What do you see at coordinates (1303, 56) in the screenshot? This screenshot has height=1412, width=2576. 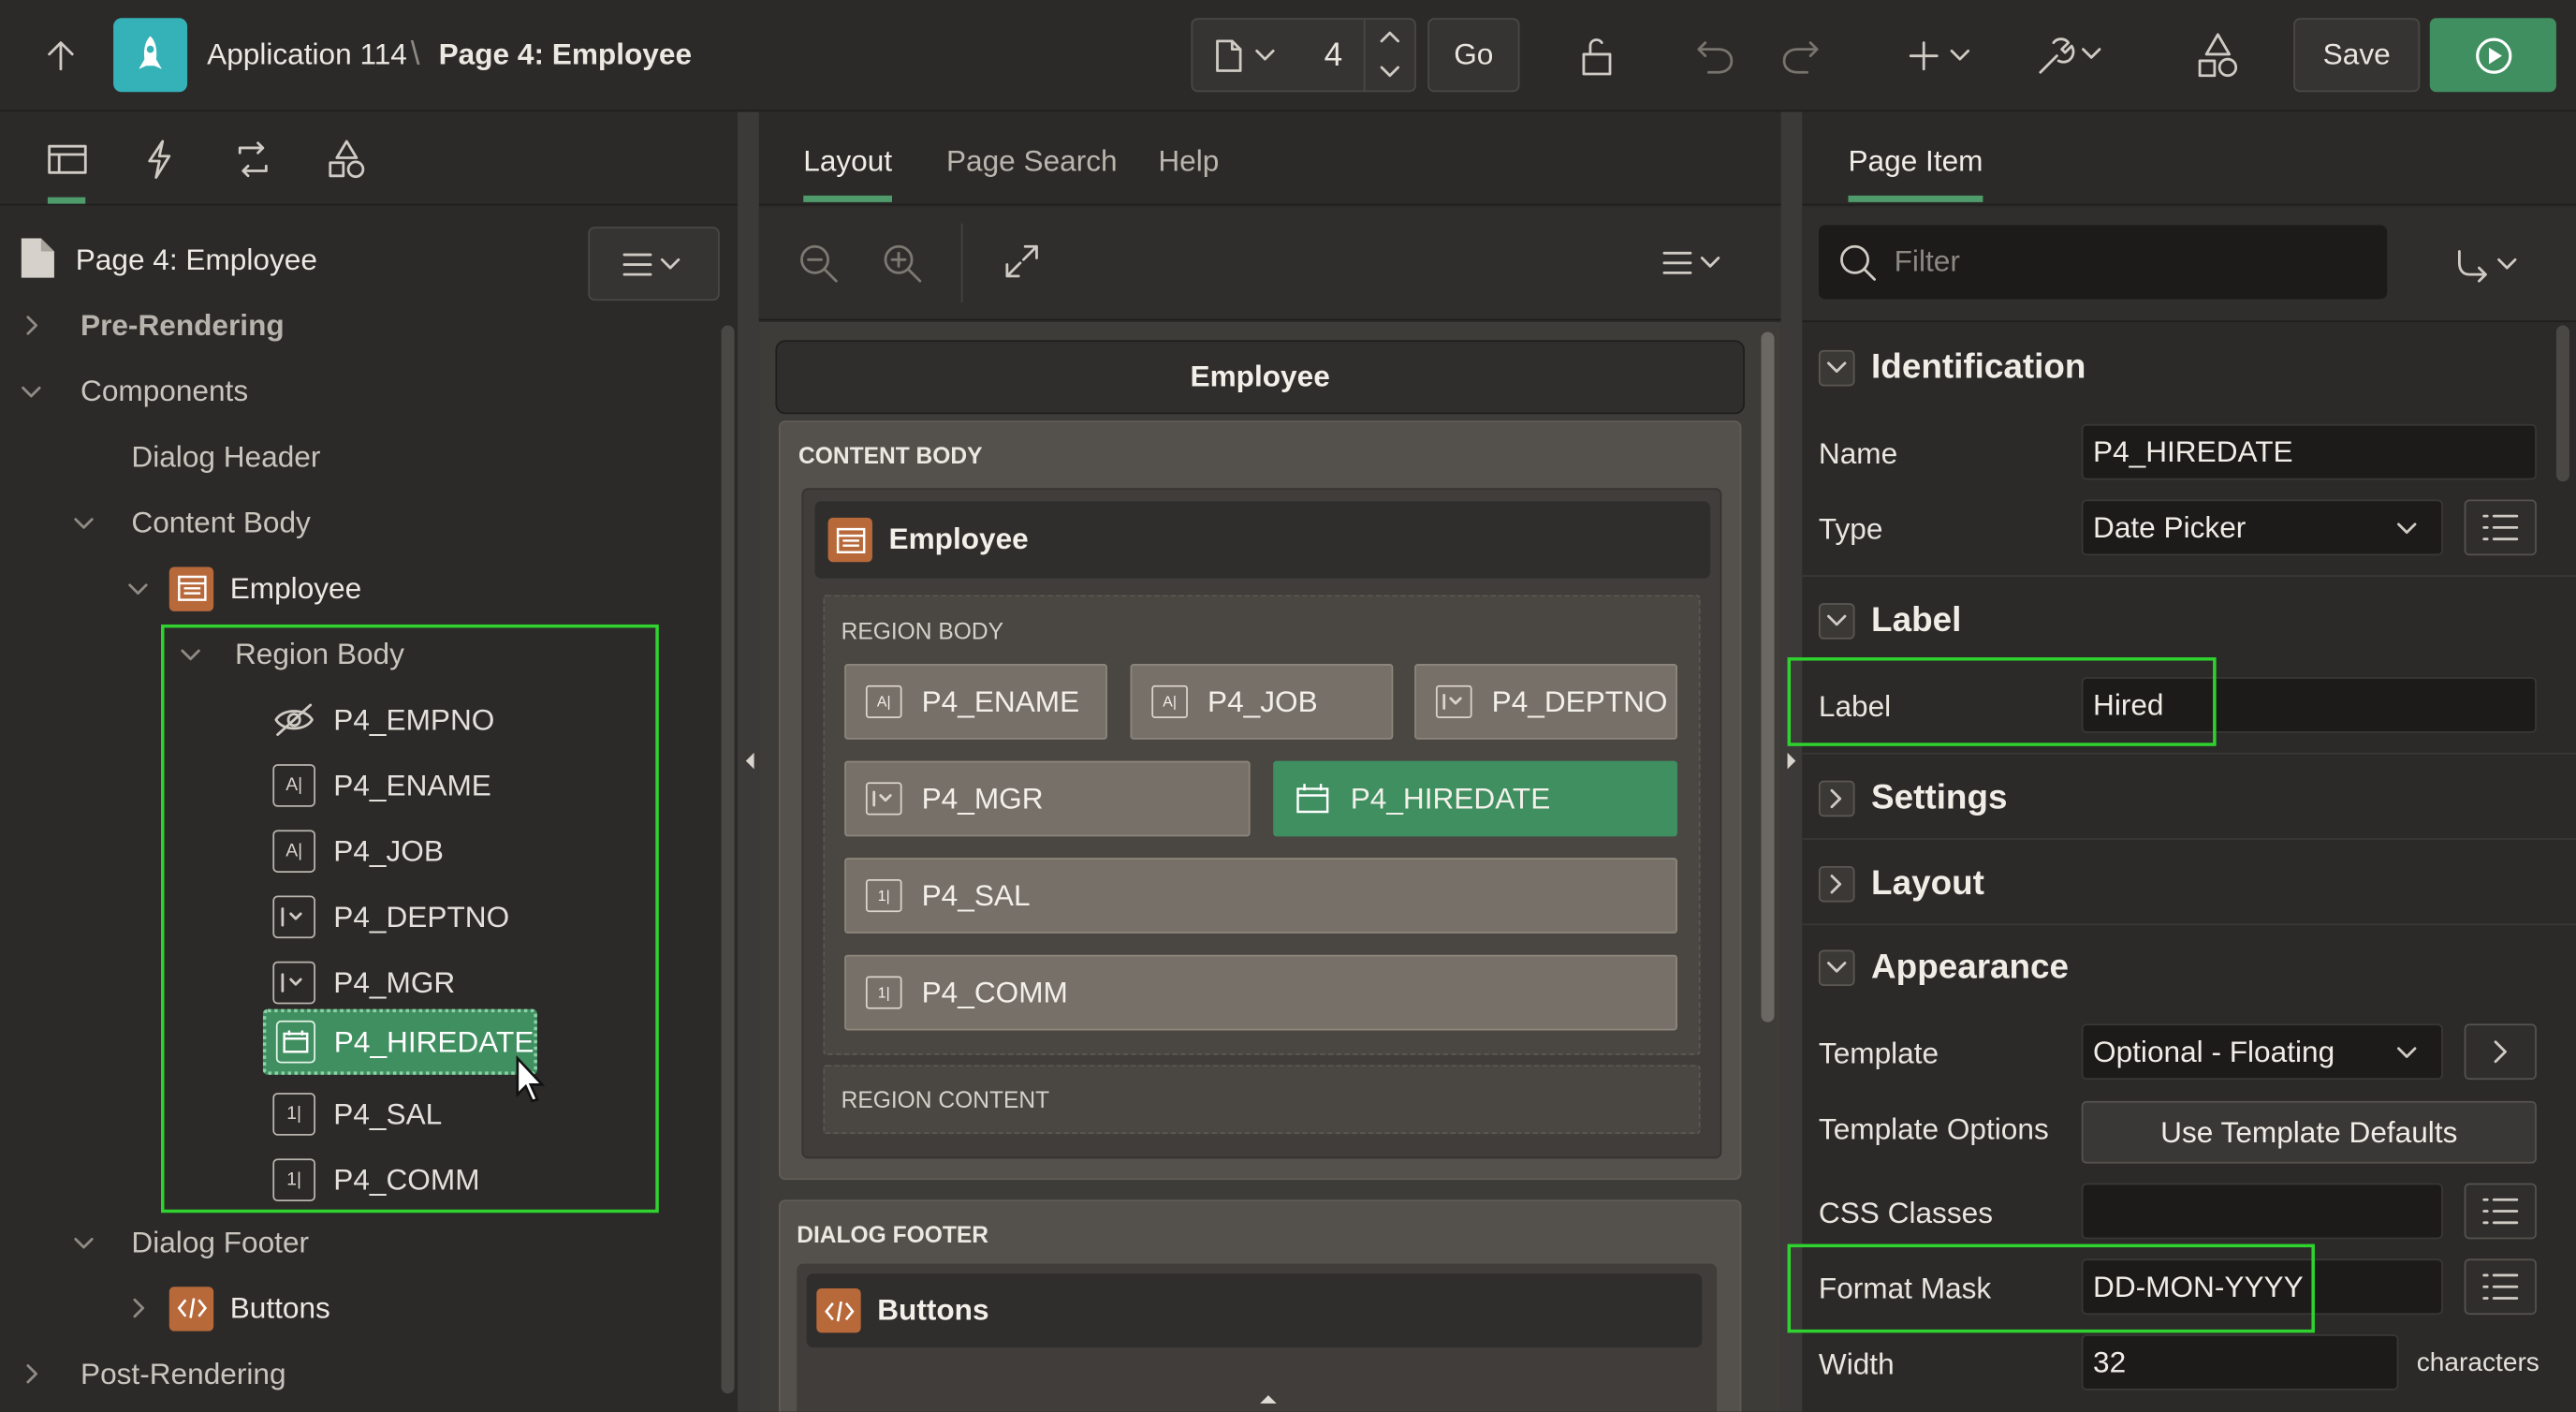 I see `page-selector: 4` at bounding box center [1303, 56].